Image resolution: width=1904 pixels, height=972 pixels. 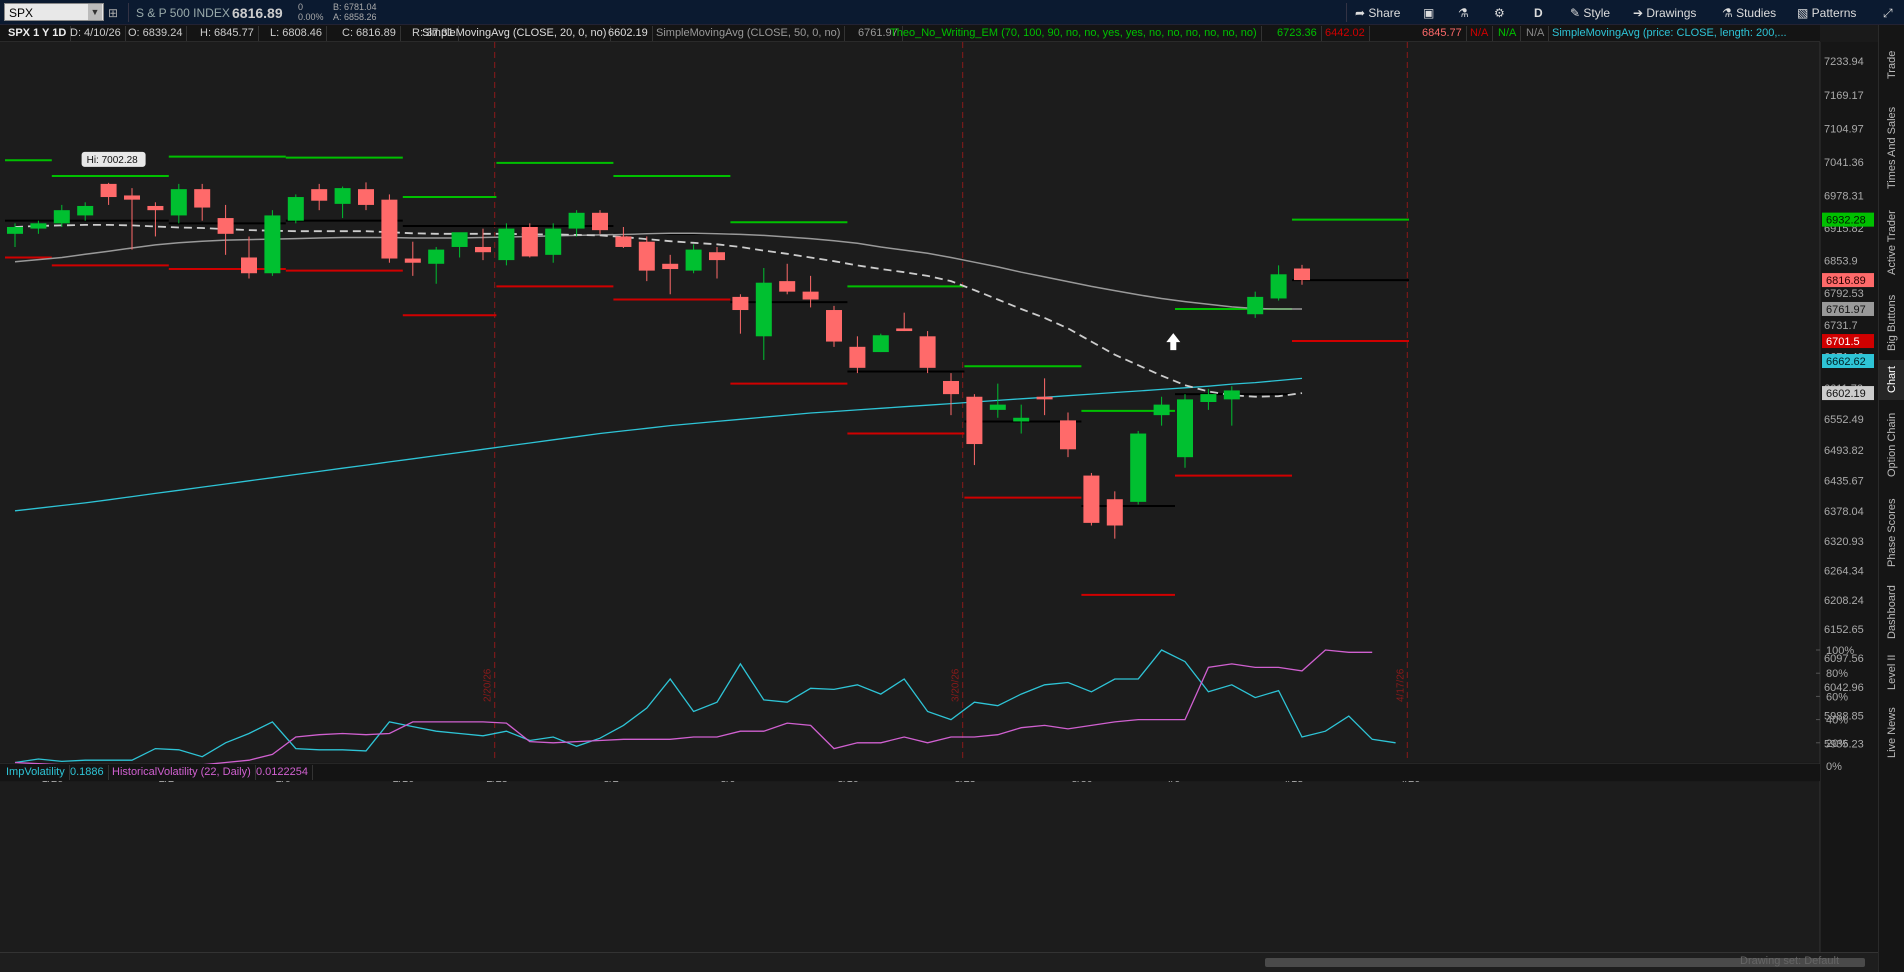 What do you see at coordinates (182, 772) in the screenshot?
I see `hv-label: HistoricalVolatility (22, Daily)` at bounding box center [182, 772].